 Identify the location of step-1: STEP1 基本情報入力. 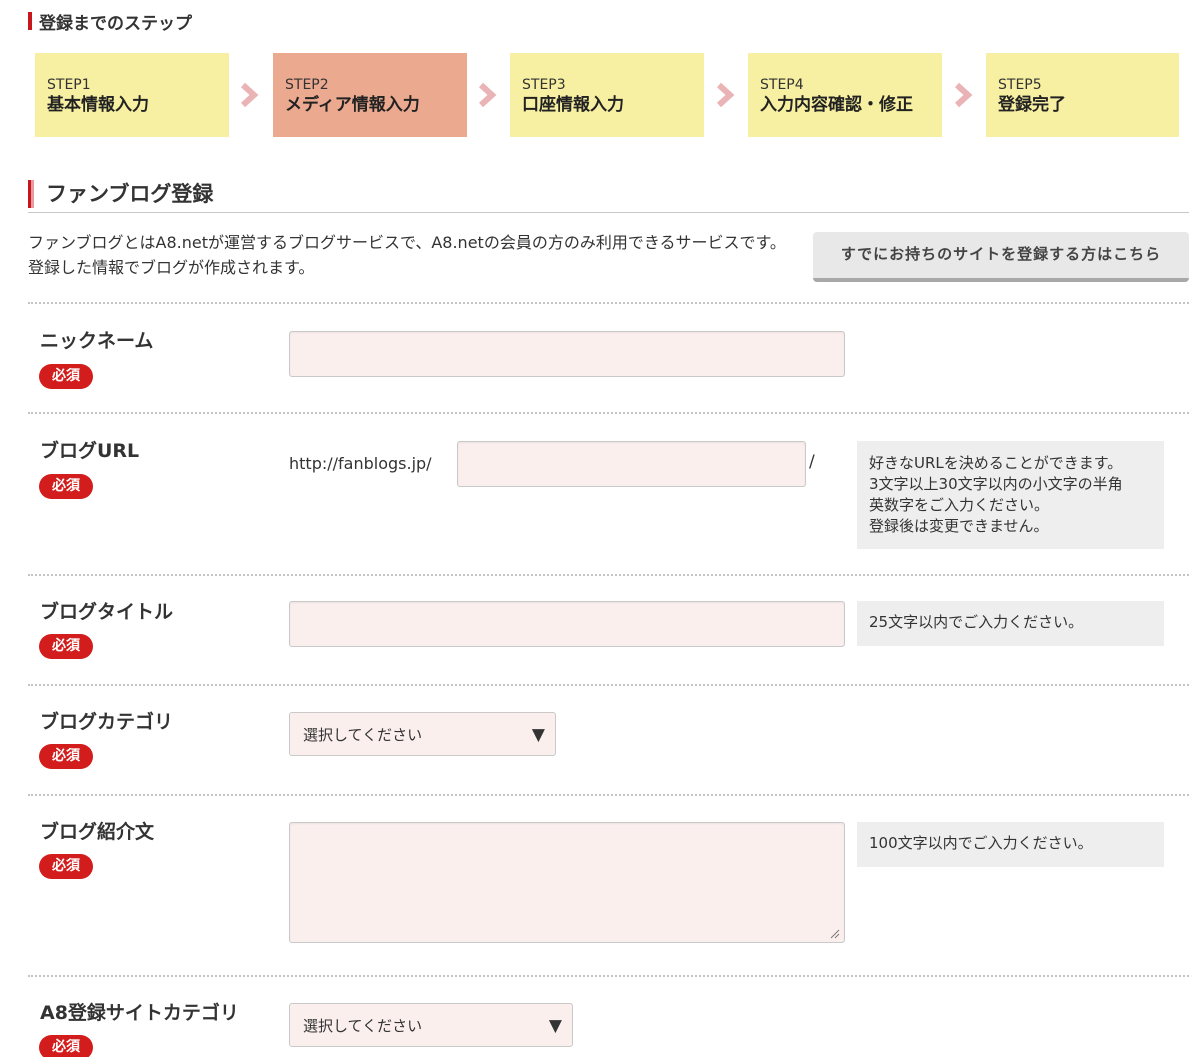
(132, 95).